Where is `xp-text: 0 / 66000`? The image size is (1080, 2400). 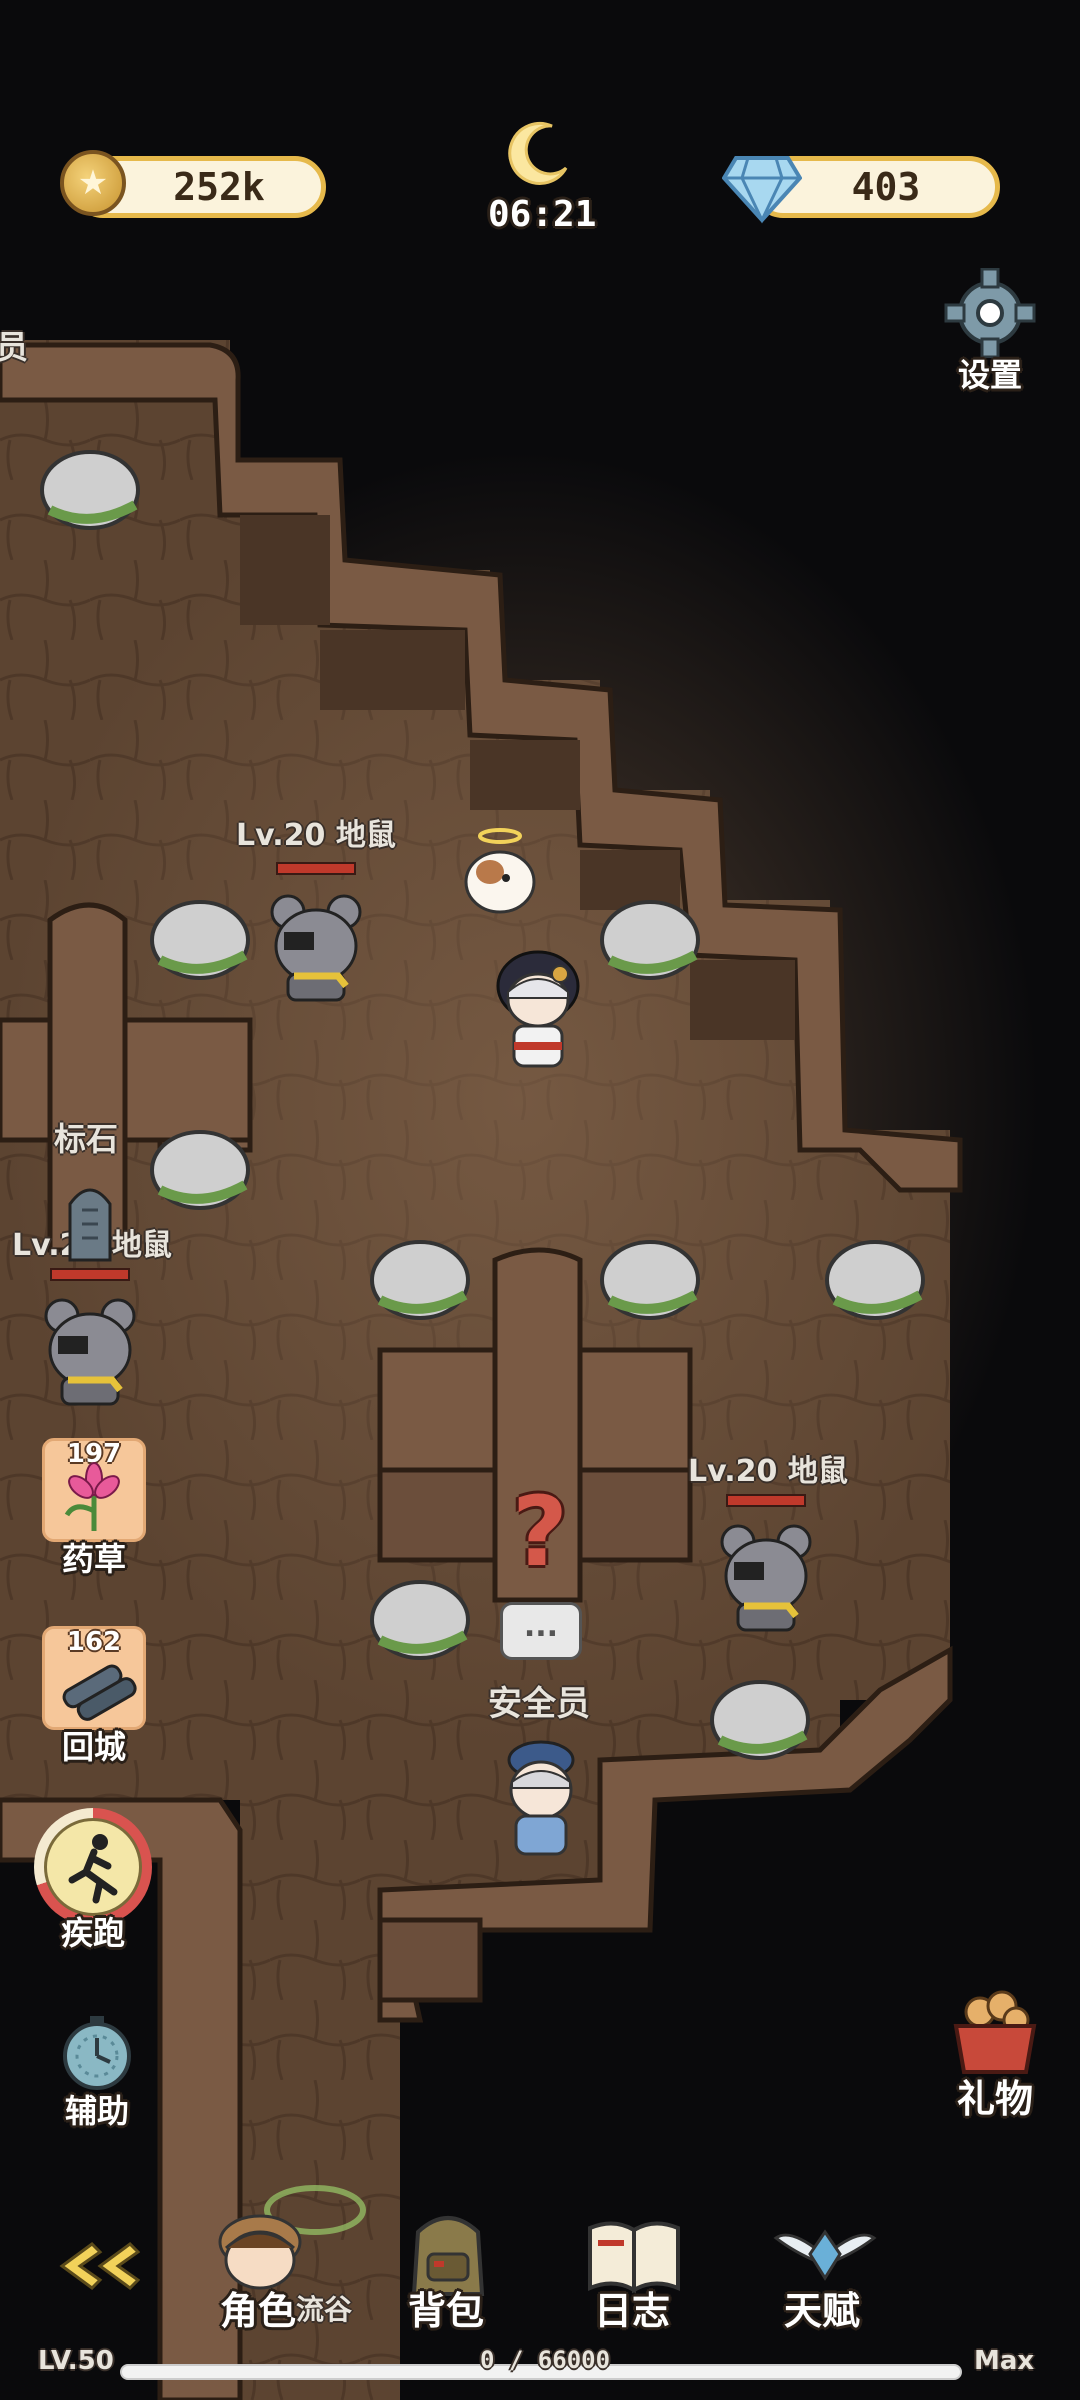 xp-text: 0 / 66000 is located at coordinates (545, 2360).